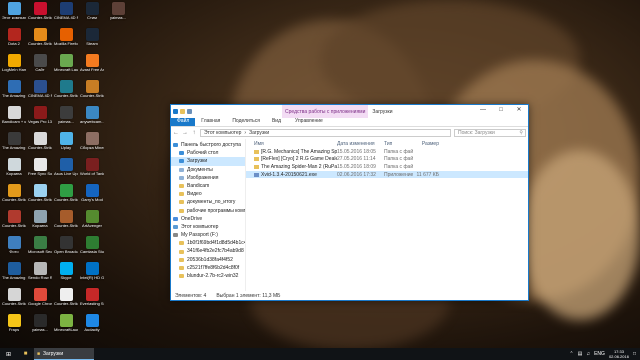  I want to click on column-date: Дата изменения, so click(360, 144).